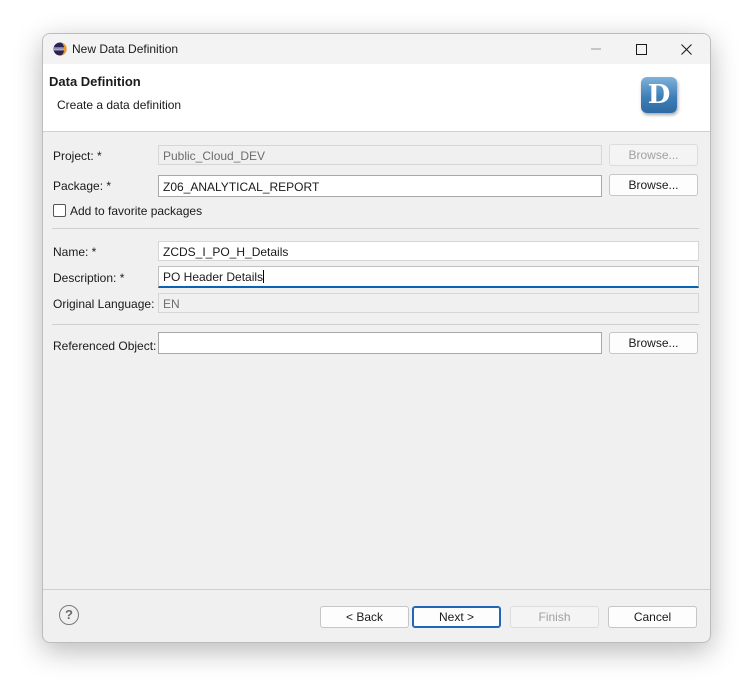 The height and width of the screenshot is (683, 750). I want to click on data-definition-logo-icon: D, so click(659, 95).